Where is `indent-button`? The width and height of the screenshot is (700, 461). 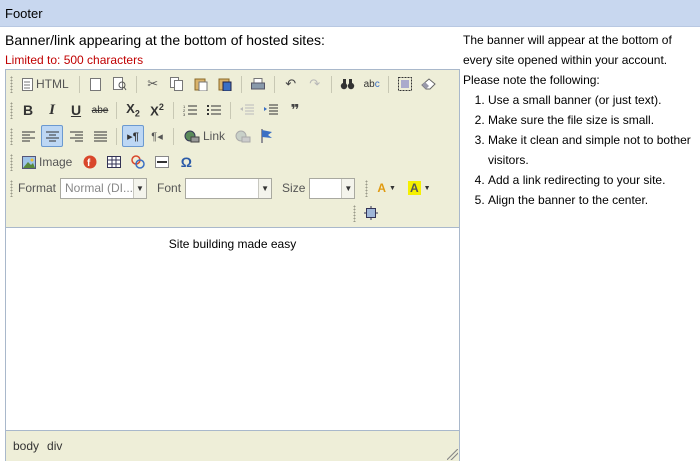
indent-button is located at coordinates (271, 110).